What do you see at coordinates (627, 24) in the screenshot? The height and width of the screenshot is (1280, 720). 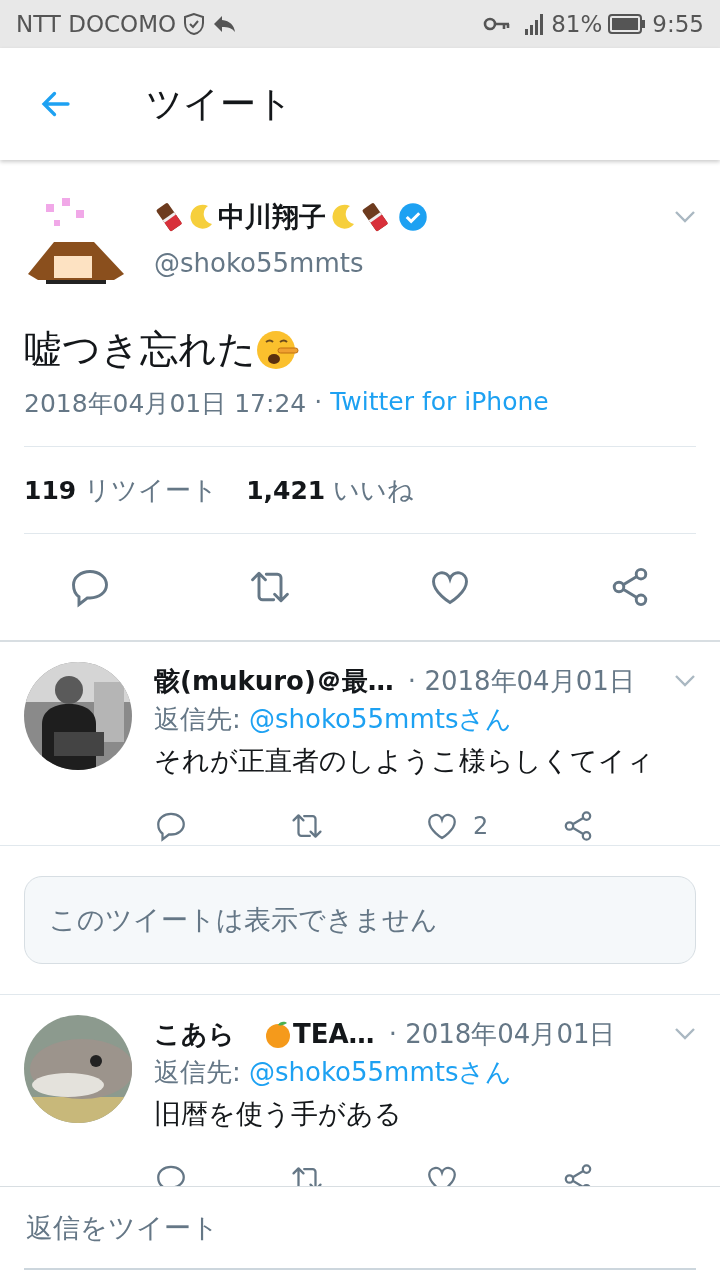 I see `battery-icon` at bounding box center [627, 24].